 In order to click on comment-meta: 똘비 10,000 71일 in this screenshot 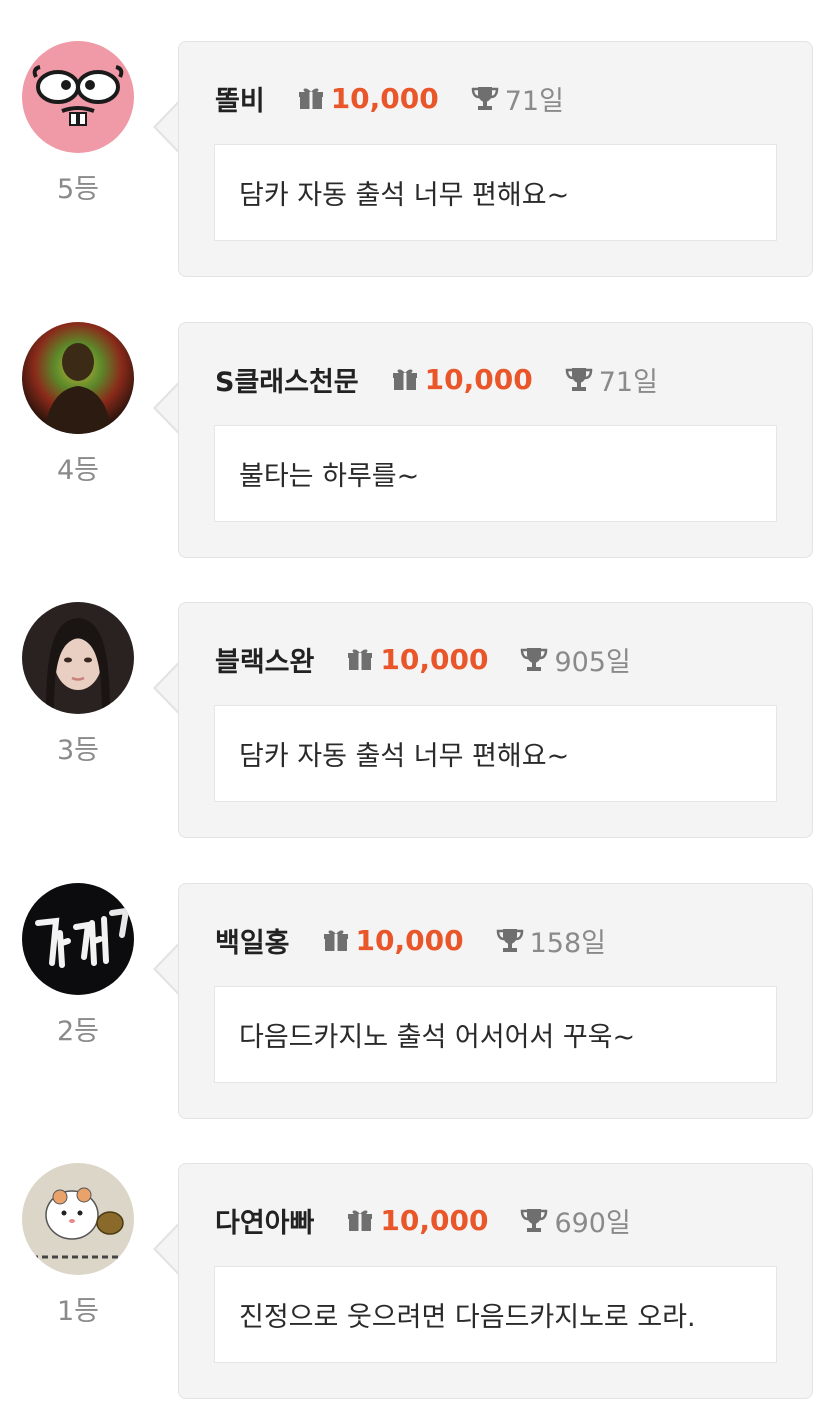, I will do `click(389, 98)`.